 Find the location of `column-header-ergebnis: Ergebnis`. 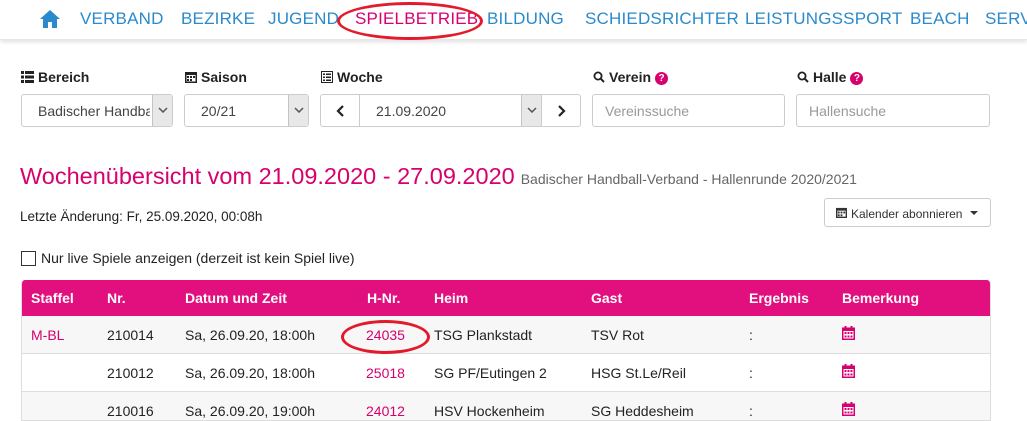

column-header-ergebnis: Ergebnis is located at coordinates (779, 298).